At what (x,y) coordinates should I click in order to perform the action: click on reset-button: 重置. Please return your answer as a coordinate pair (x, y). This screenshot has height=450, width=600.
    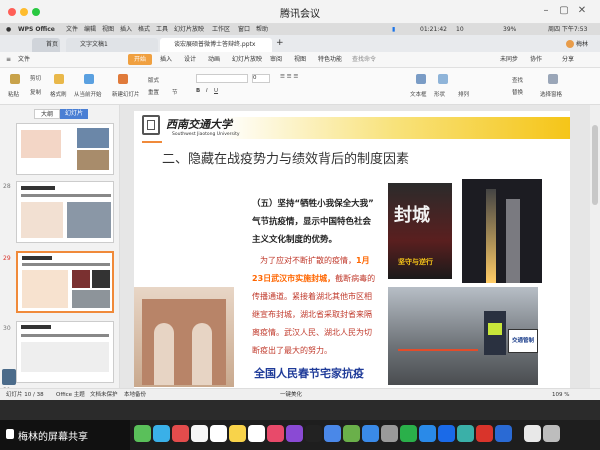
    Looking at the image, I should click on (153, 92).